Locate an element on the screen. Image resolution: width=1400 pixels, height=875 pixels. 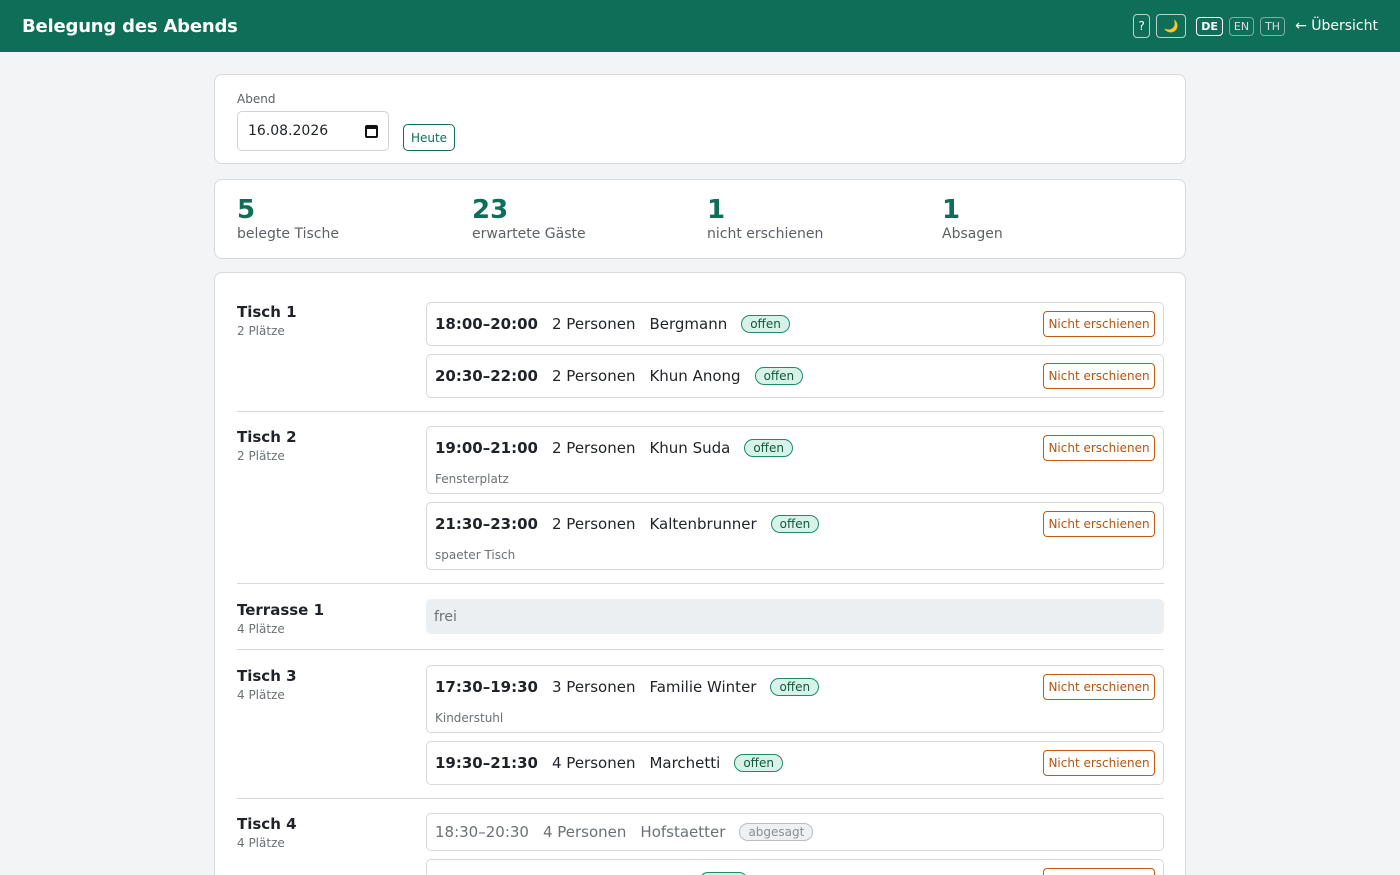
table-name: Tisch 1 is located at coordinates (267, 312).